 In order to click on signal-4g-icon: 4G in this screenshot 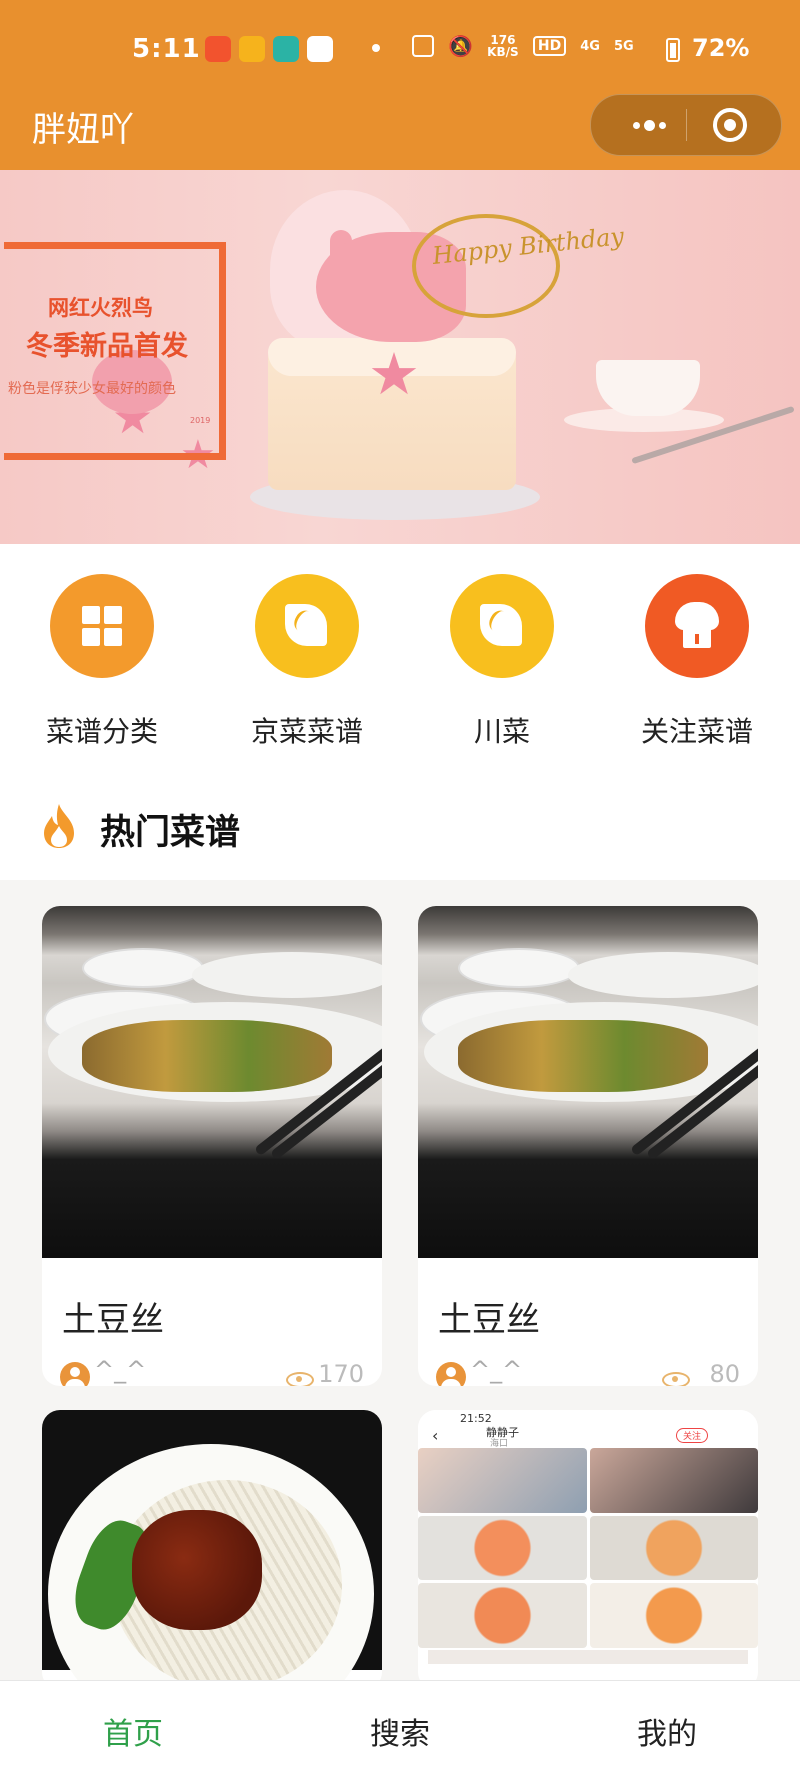, I will do `click(590, 46)`.